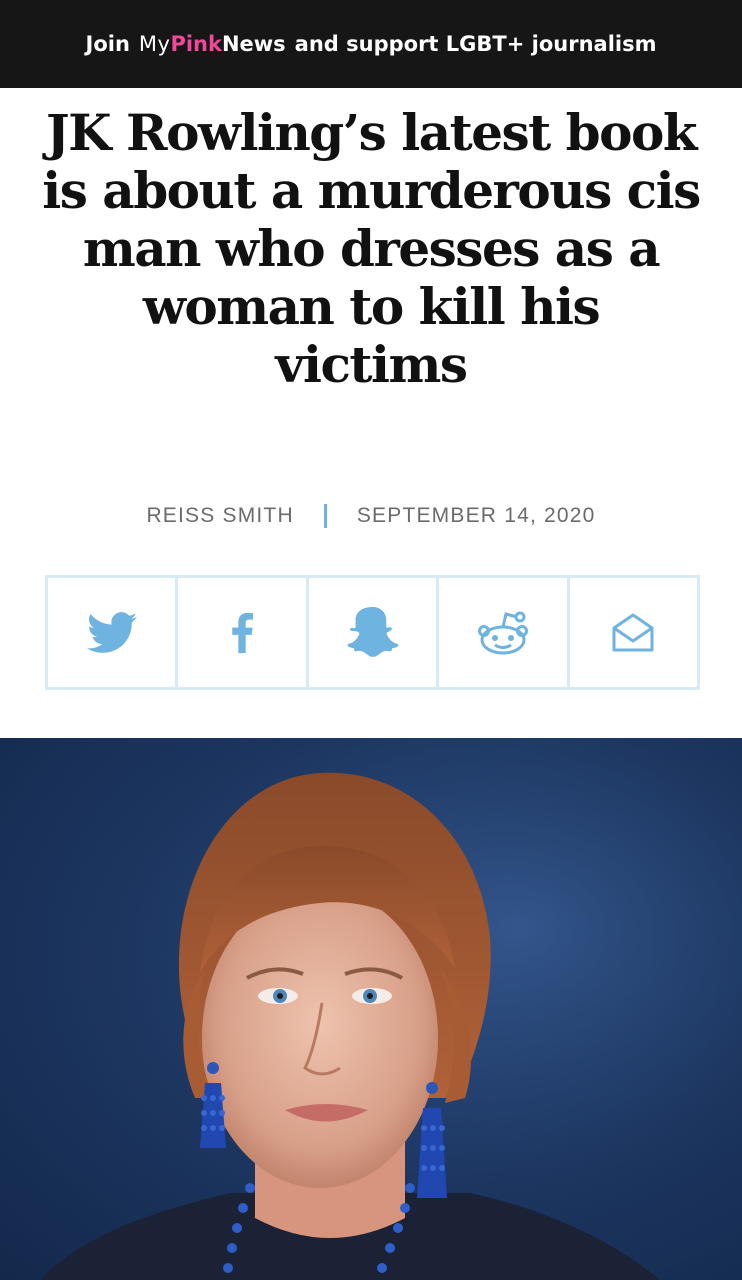  I want to click on publish-date: SEPTEMBER 14, 2020, so click(476, 515).